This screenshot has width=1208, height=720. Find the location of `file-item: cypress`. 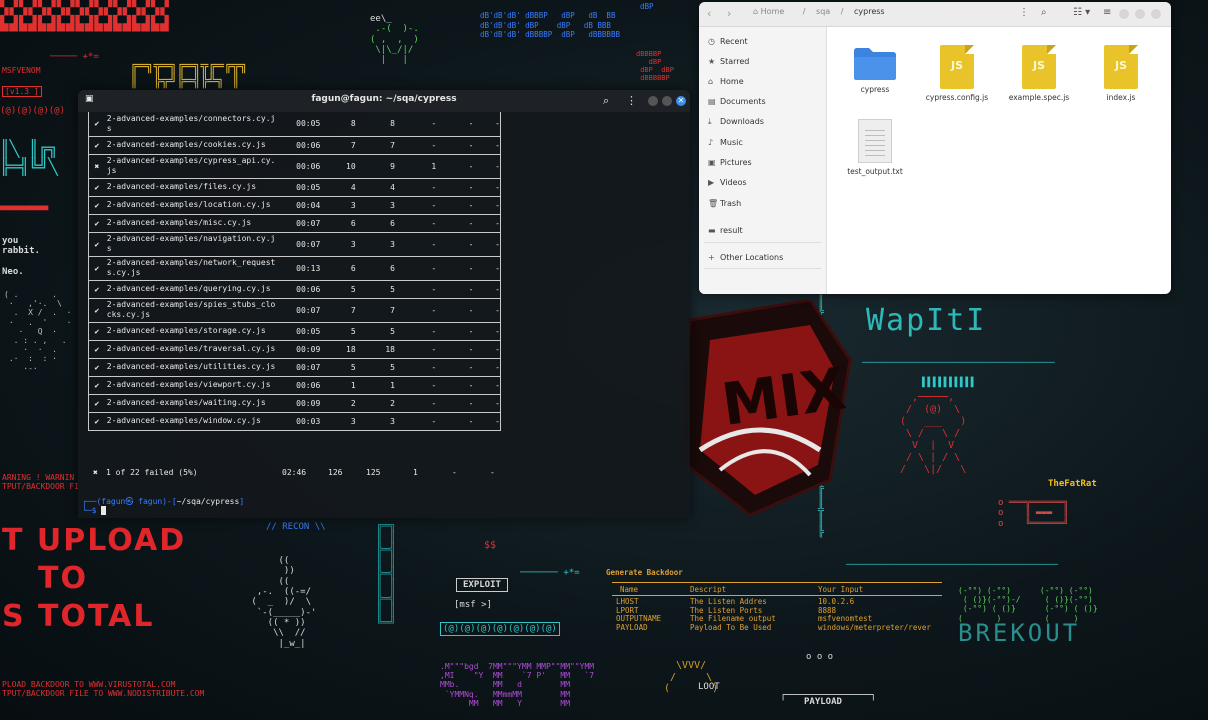

file-item: cypress is located at coordinates (875, 69).